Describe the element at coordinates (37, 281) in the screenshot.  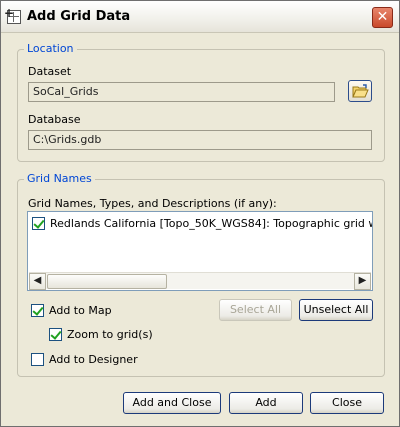
I see `arrow-left-icon: ◀` at that location.